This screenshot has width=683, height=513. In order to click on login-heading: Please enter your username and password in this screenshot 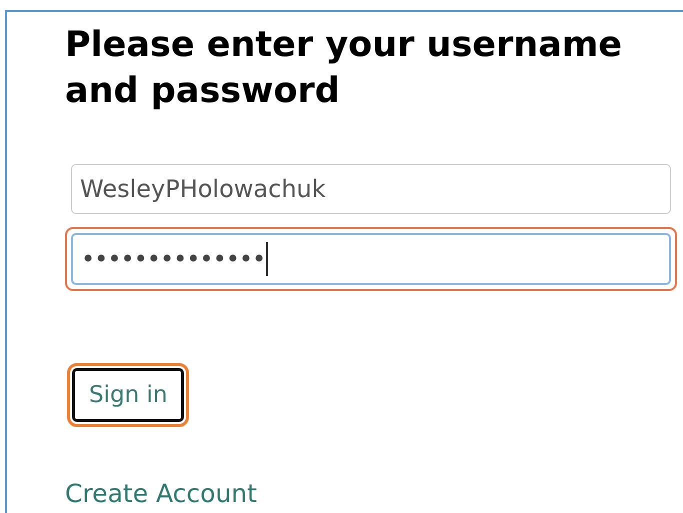, I will do `click(344, 68)`.